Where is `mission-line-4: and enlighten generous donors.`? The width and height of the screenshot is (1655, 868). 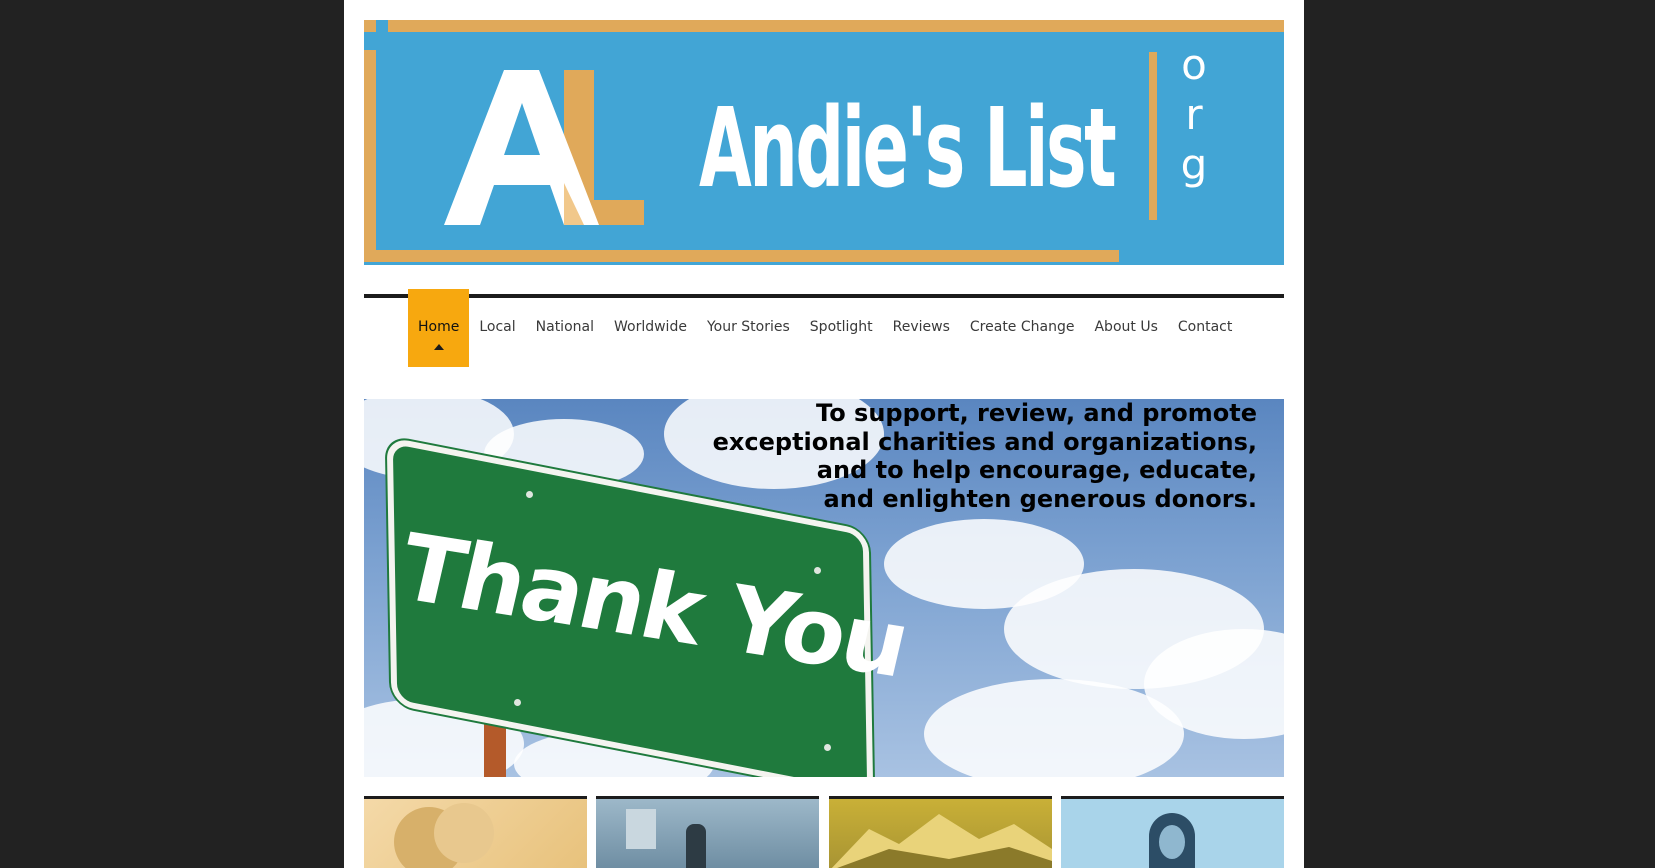
mission-line-4: and enlighten generous donors. is located at coordinates (1040, 498).